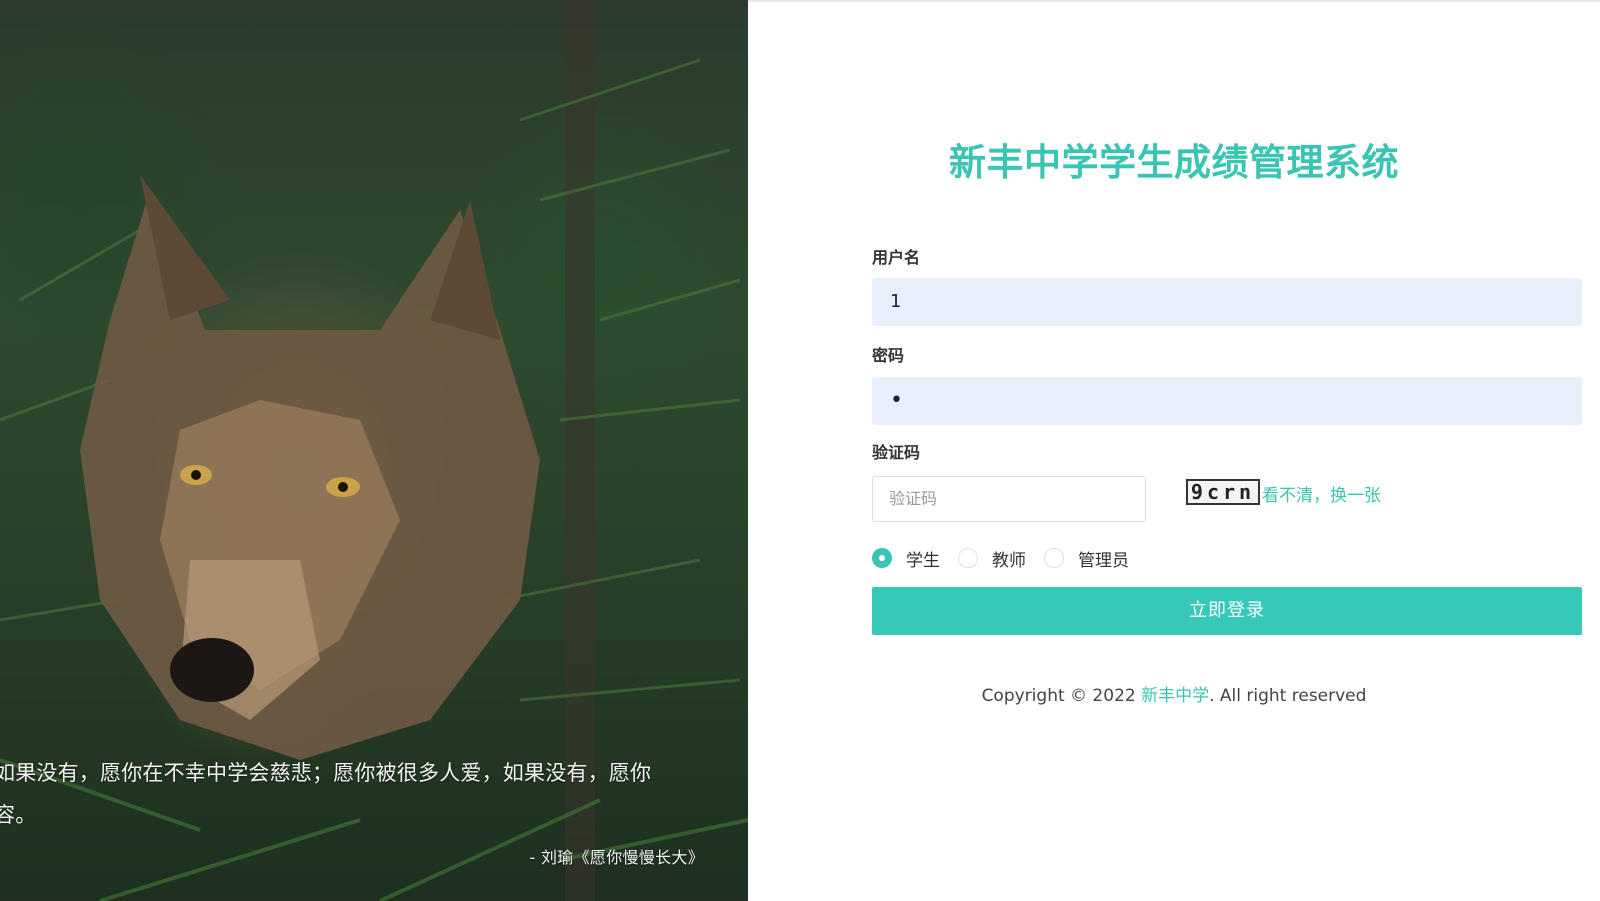 This screenshot has width=1600, height=901. What do you see at coordinates (1061, 696) in the screenshot?
I see `footer-prefix: Copyright © 2022` at bounding box center [1061, 696].